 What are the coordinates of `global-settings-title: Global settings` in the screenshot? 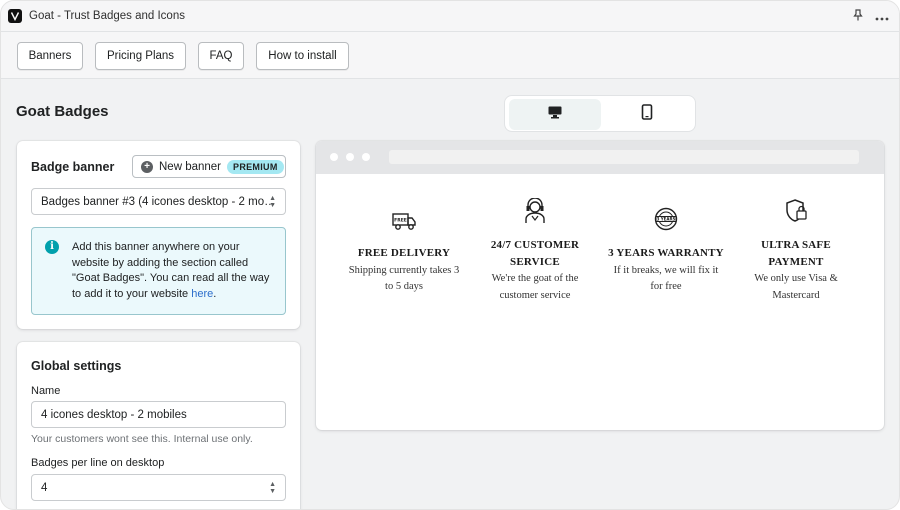 It's located at (76, 366).